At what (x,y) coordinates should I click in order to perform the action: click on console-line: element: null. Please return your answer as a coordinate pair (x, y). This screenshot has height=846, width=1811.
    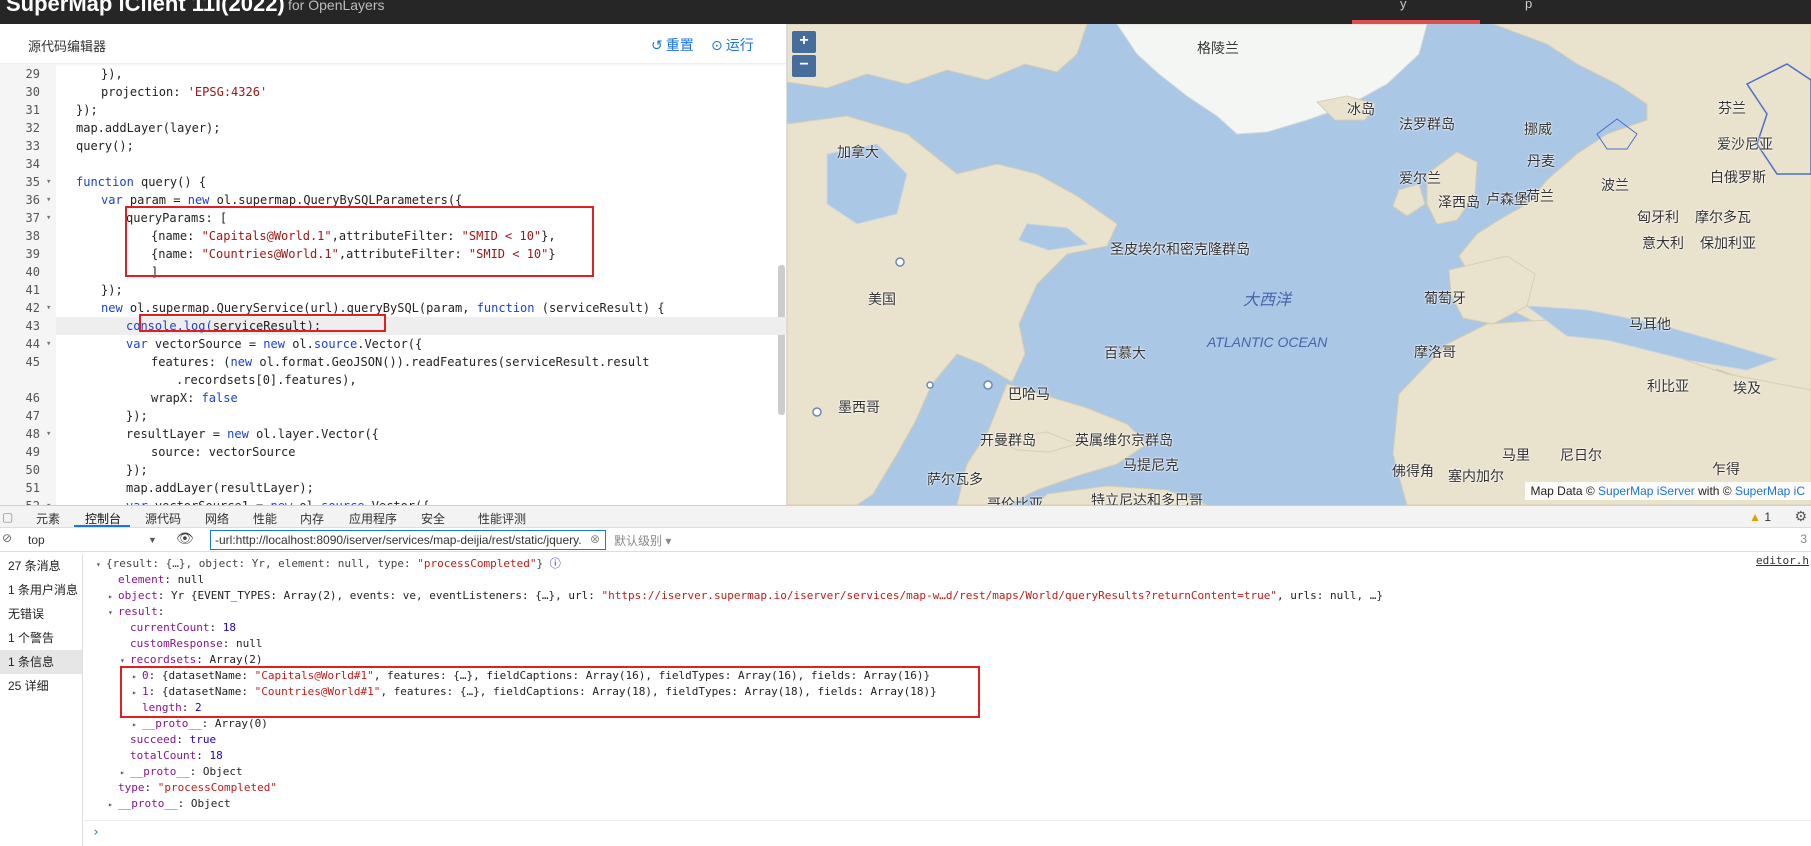
    Looking at the image, I should click on (947, 580).